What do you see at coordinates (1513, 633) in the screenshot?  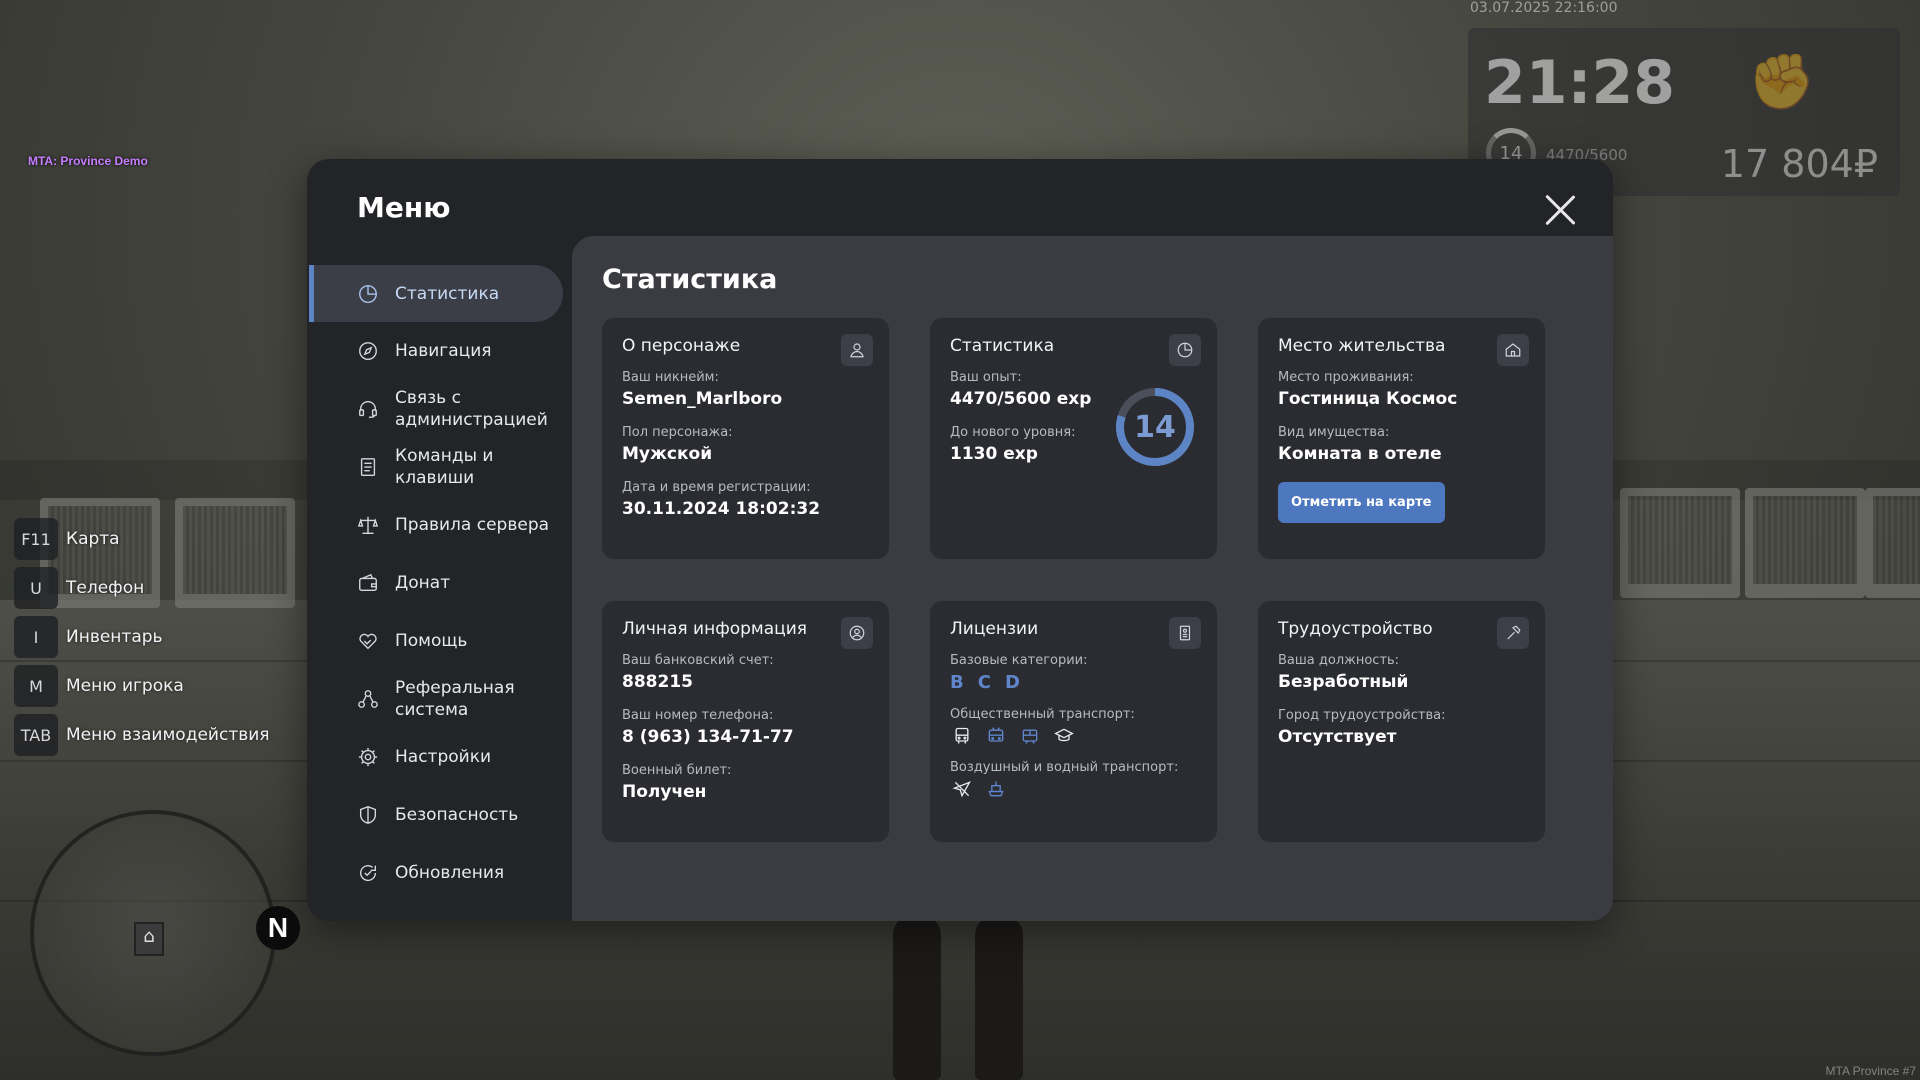 I see `hammer-icon` at bounding box center [1513, 633].